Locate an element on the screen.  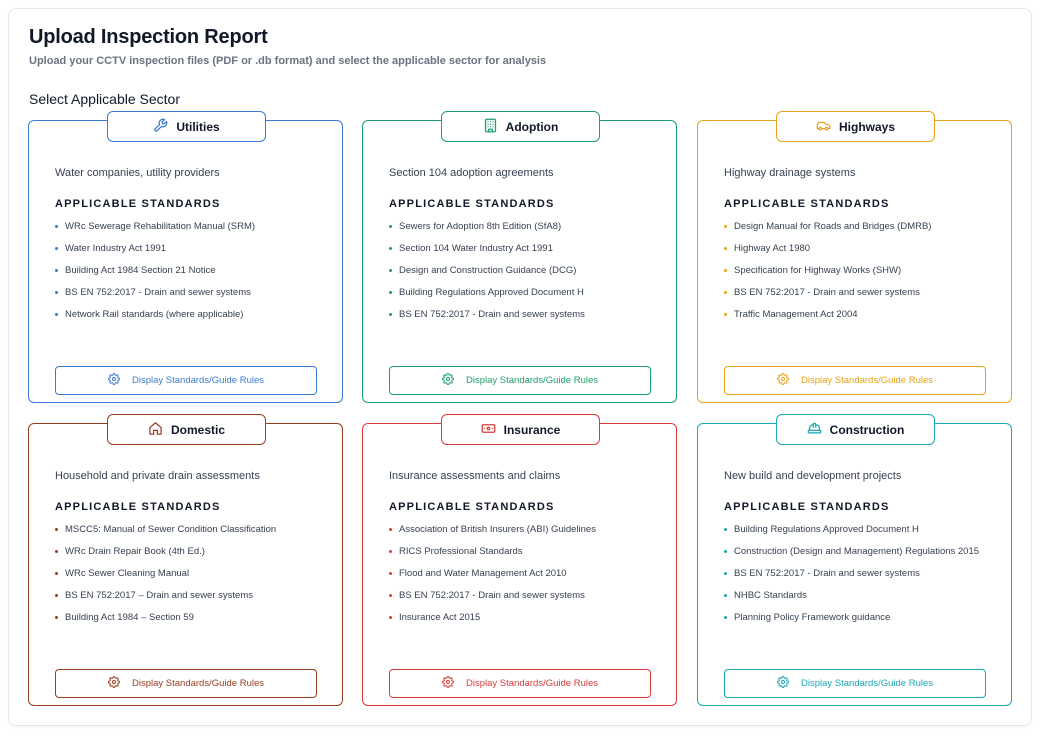
sector-tab-domestic: Domestic is located at coordinates (186, 429).